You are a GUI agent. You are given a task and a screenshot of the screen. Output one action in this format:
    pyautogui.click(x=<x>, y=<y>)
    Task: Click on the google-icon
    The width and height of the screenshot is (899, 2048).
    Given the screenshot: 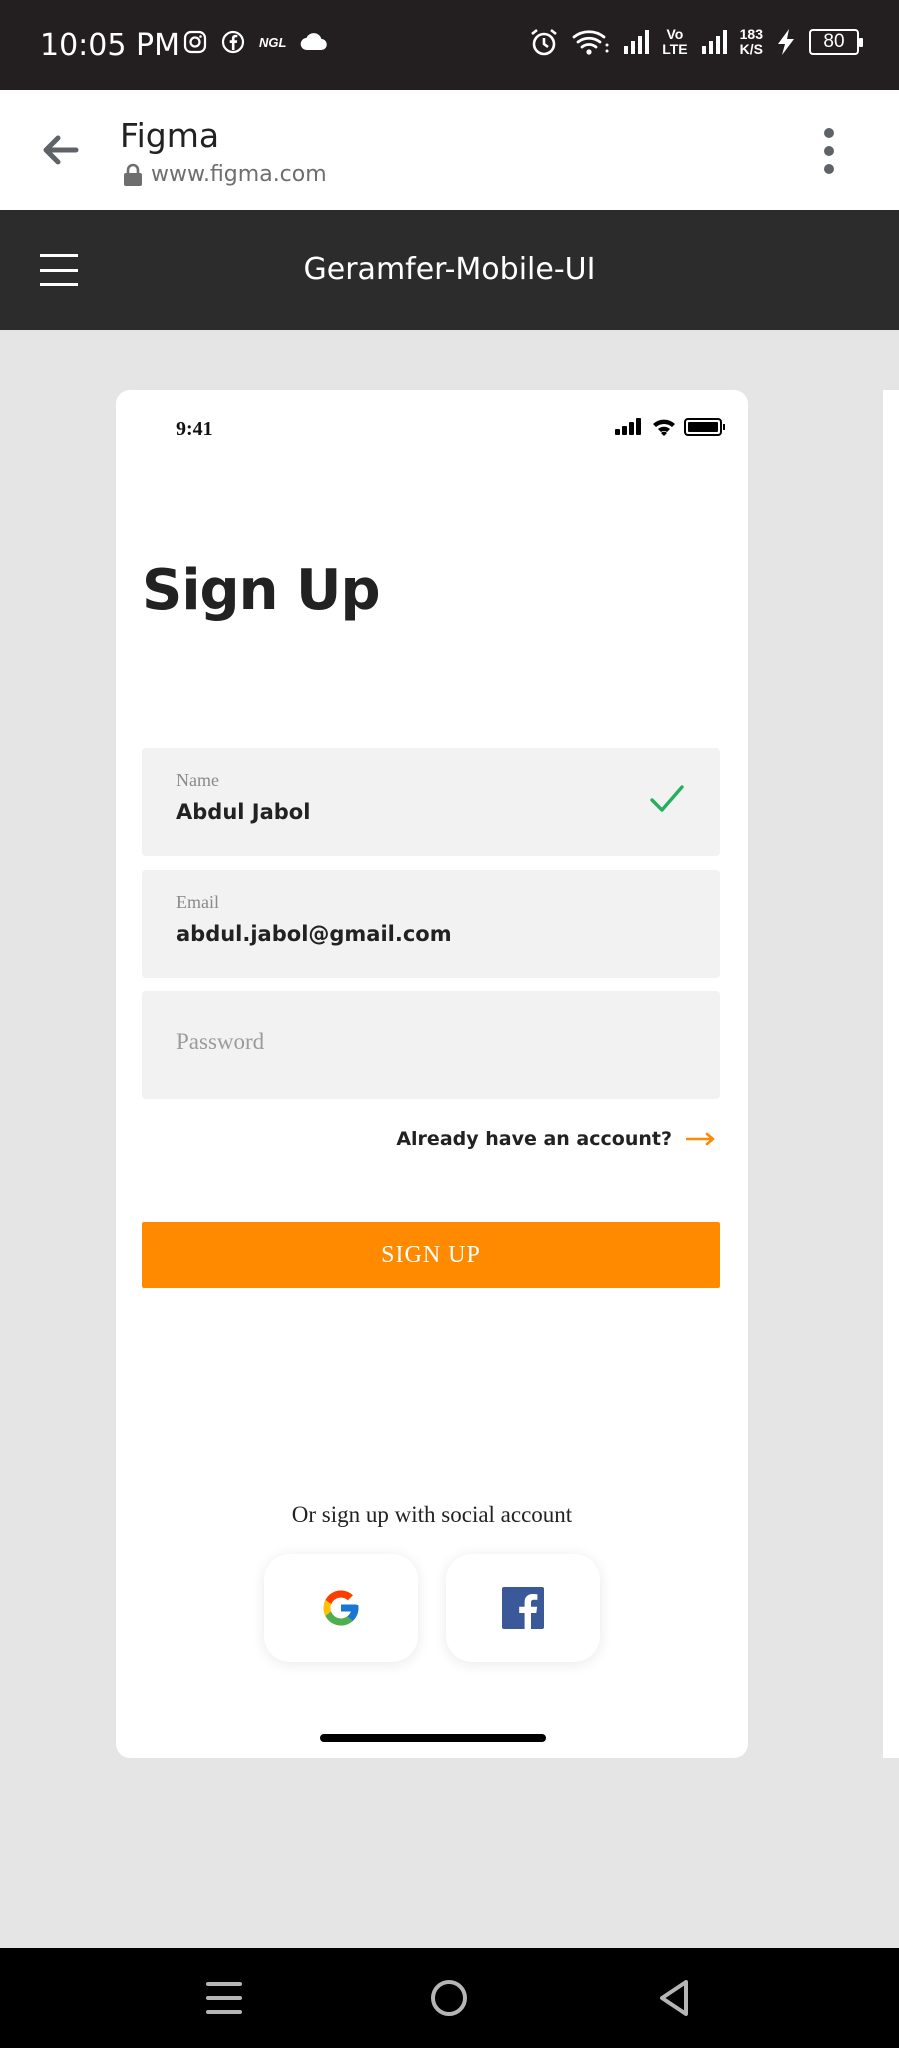 What is the action you would take?
    pyautogui.click(x=341, y=1608)
    